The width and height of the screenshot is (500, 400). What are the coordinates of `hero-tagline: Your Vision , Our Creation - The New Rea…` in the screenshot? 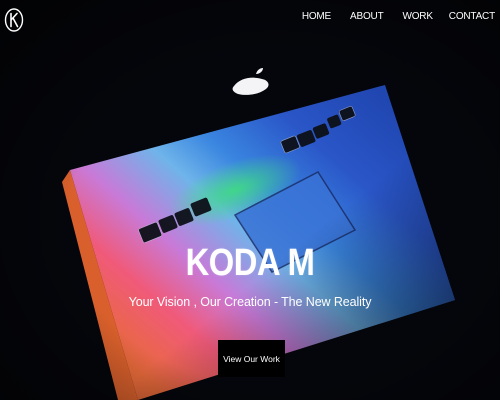 It's located at (250, 302).